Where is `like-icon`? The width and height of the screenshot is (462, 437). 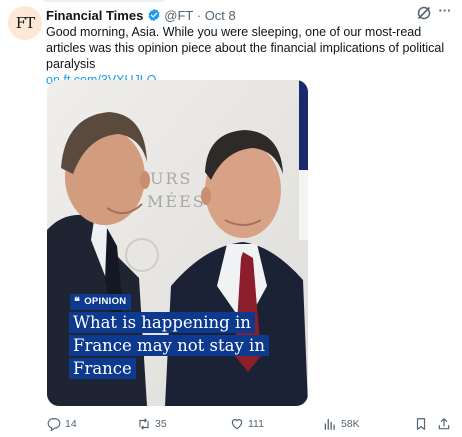 like-icon is located at coordinates (237, 424).